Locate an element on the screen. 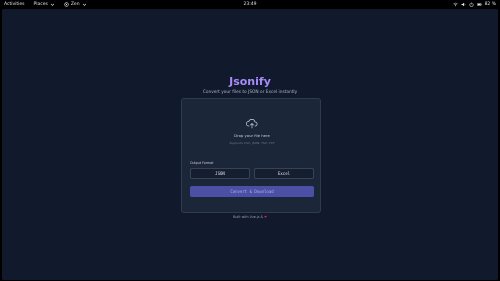  output-format-label: Output Format is located at coordinates (202, 163).